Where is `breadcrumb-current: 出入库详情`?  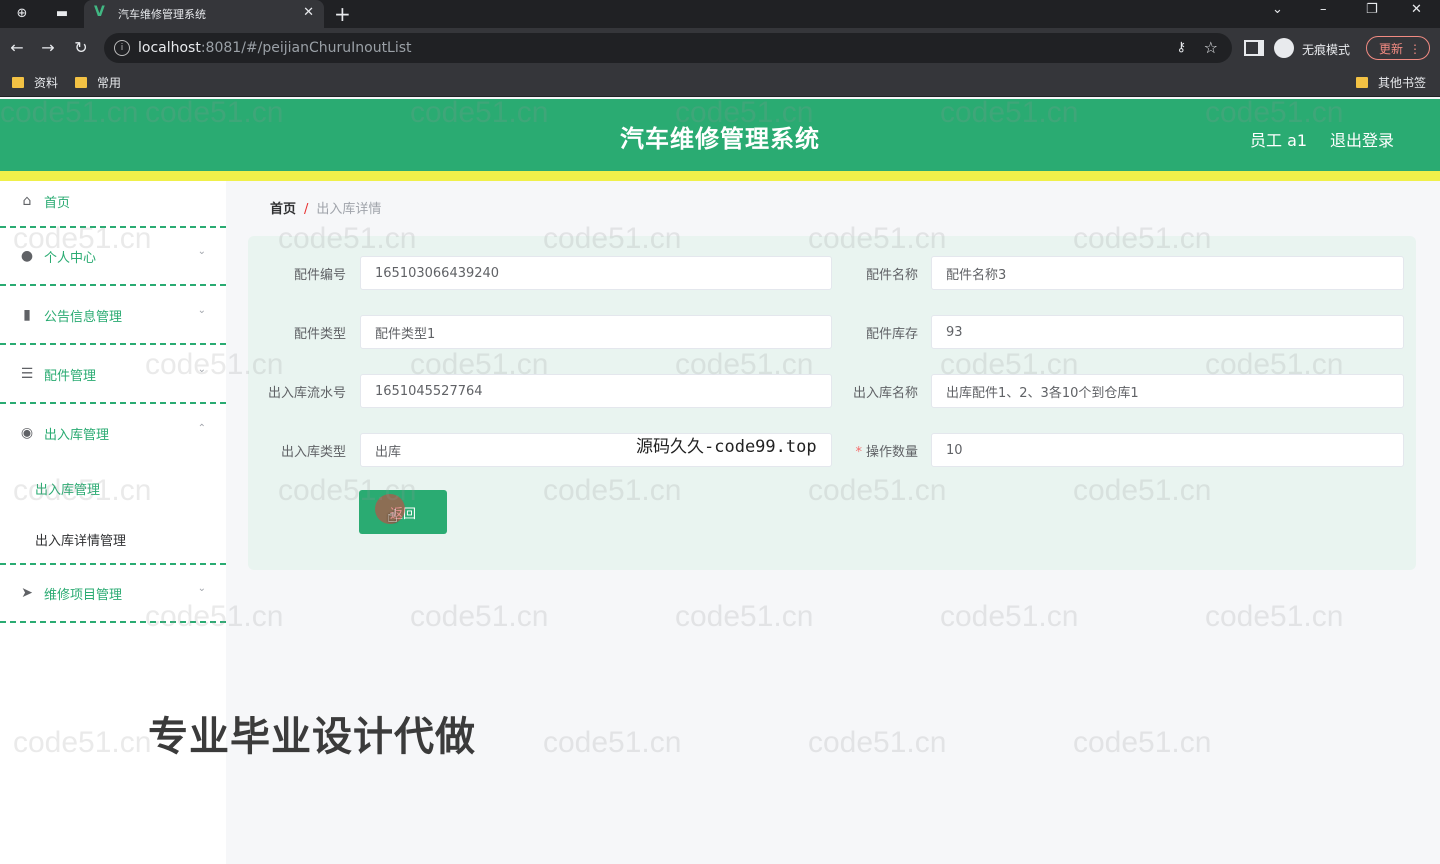
breadcrumb-current: 出入库详情 is located at coordinates (349, 209).